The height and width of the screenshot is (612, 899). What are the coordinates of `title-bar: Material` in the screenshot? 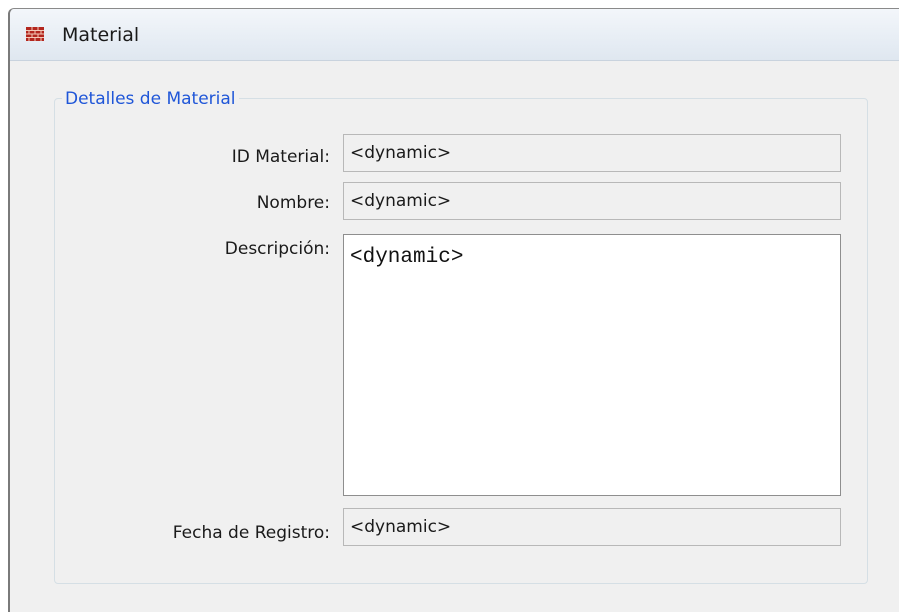 It's located at (454, 35).